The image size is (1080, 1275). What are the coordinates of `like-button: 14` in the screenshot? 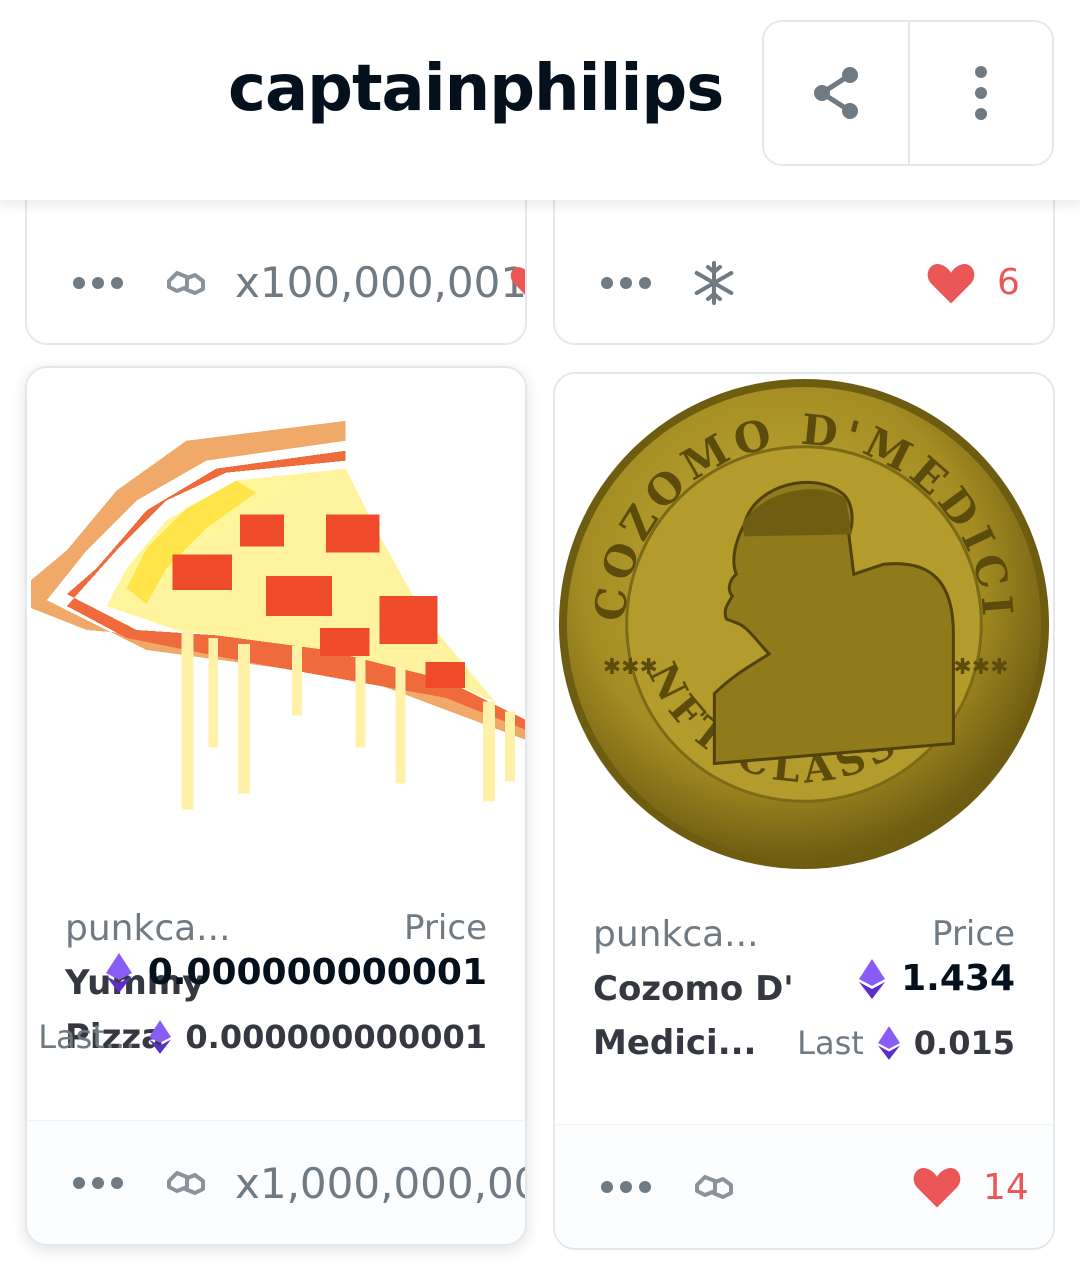 It's located at (970, 1187).